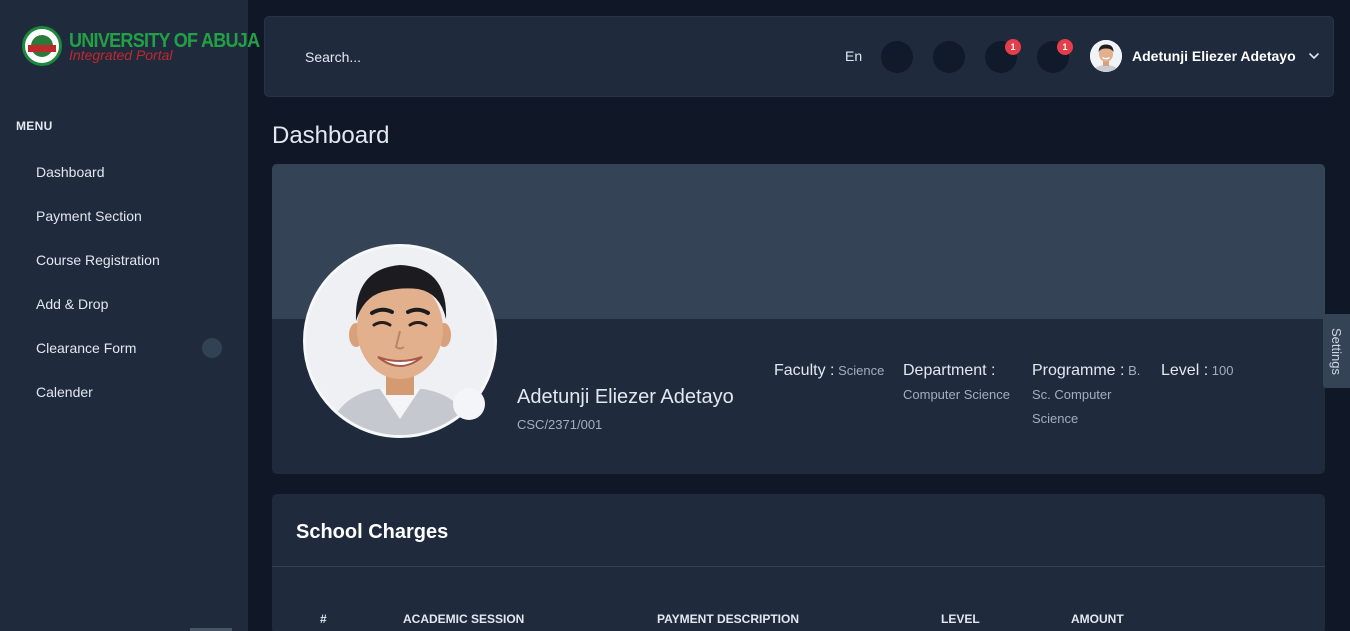  What do you see at coordinates (799, 56) in the screenshot?
I see `topbar: En 1 1 Adetunji Eliezer Adetayo` at bounding box center [799, 56].